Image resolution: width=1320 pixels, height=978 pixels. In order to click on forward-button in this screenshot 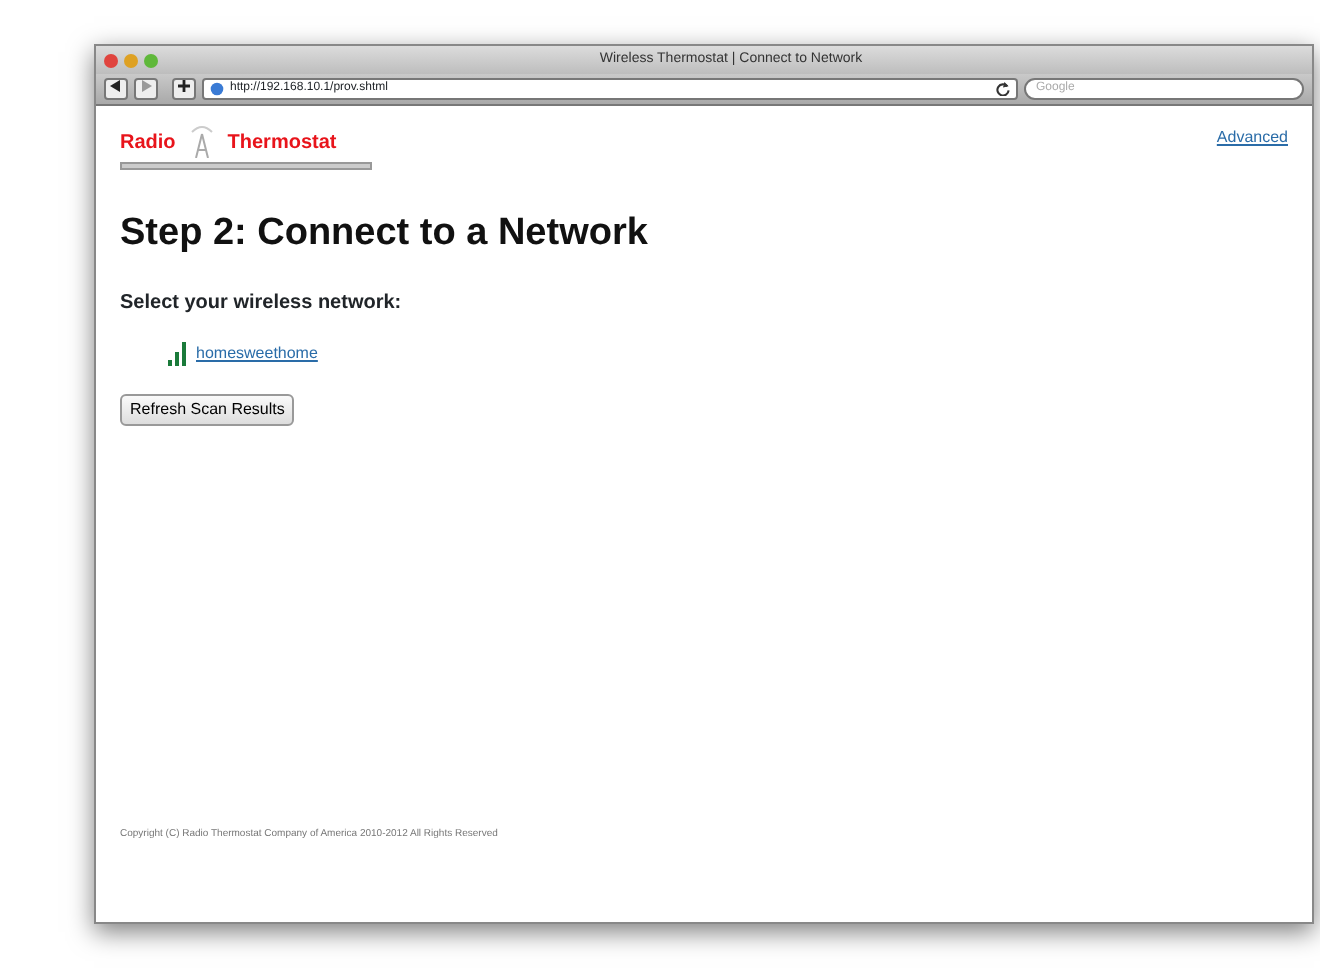, I will do `click(146, 89)`.